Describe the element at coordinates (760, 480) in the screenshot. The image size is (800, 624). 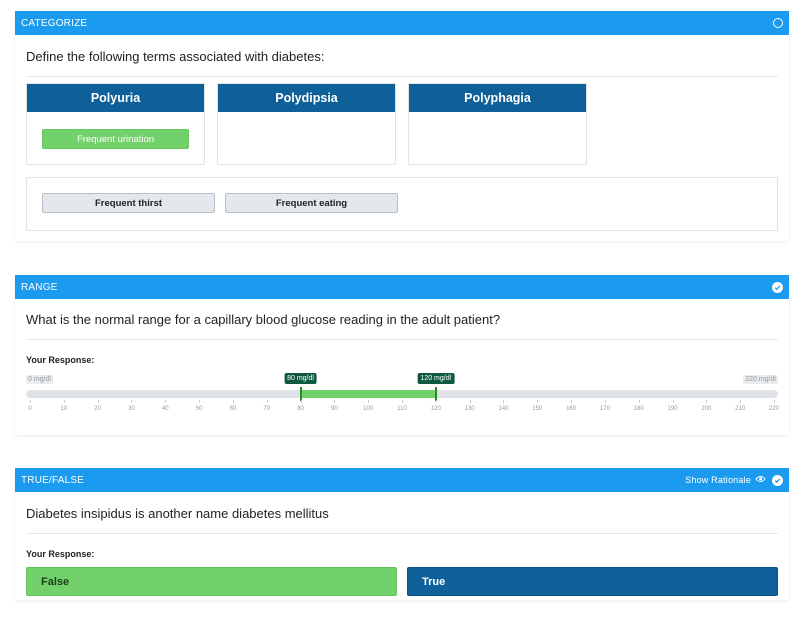
I see `eye-icon` at that location.